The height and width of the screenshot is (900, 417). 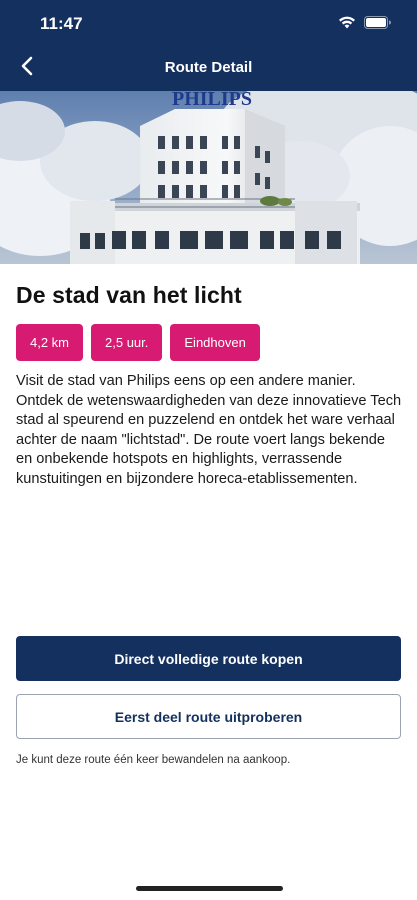 I want to click on app-header: 11:47 Route Detail, so click(x=208, y=45).